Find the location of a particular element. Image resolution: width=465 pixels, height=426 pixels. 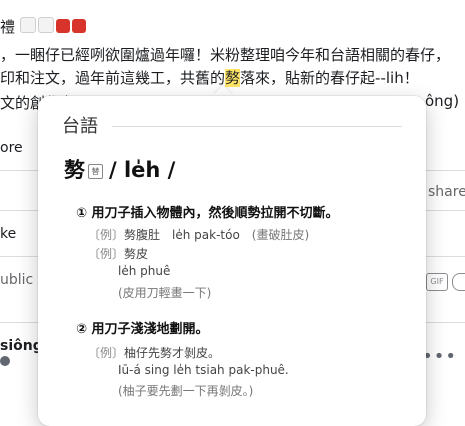

highlighted-word: 𠢕 is located at coordinates (233, 78).